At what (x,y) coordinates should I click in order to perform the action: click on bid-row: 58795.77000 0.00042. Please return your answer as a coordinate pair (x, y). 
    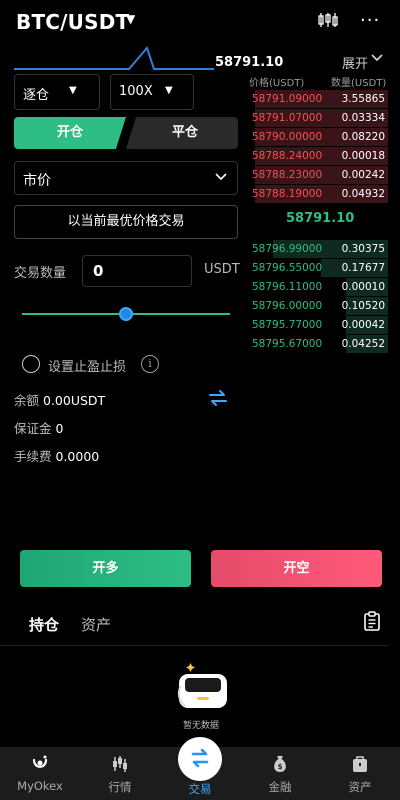
    Looking at the image, I should click on (318, 325).